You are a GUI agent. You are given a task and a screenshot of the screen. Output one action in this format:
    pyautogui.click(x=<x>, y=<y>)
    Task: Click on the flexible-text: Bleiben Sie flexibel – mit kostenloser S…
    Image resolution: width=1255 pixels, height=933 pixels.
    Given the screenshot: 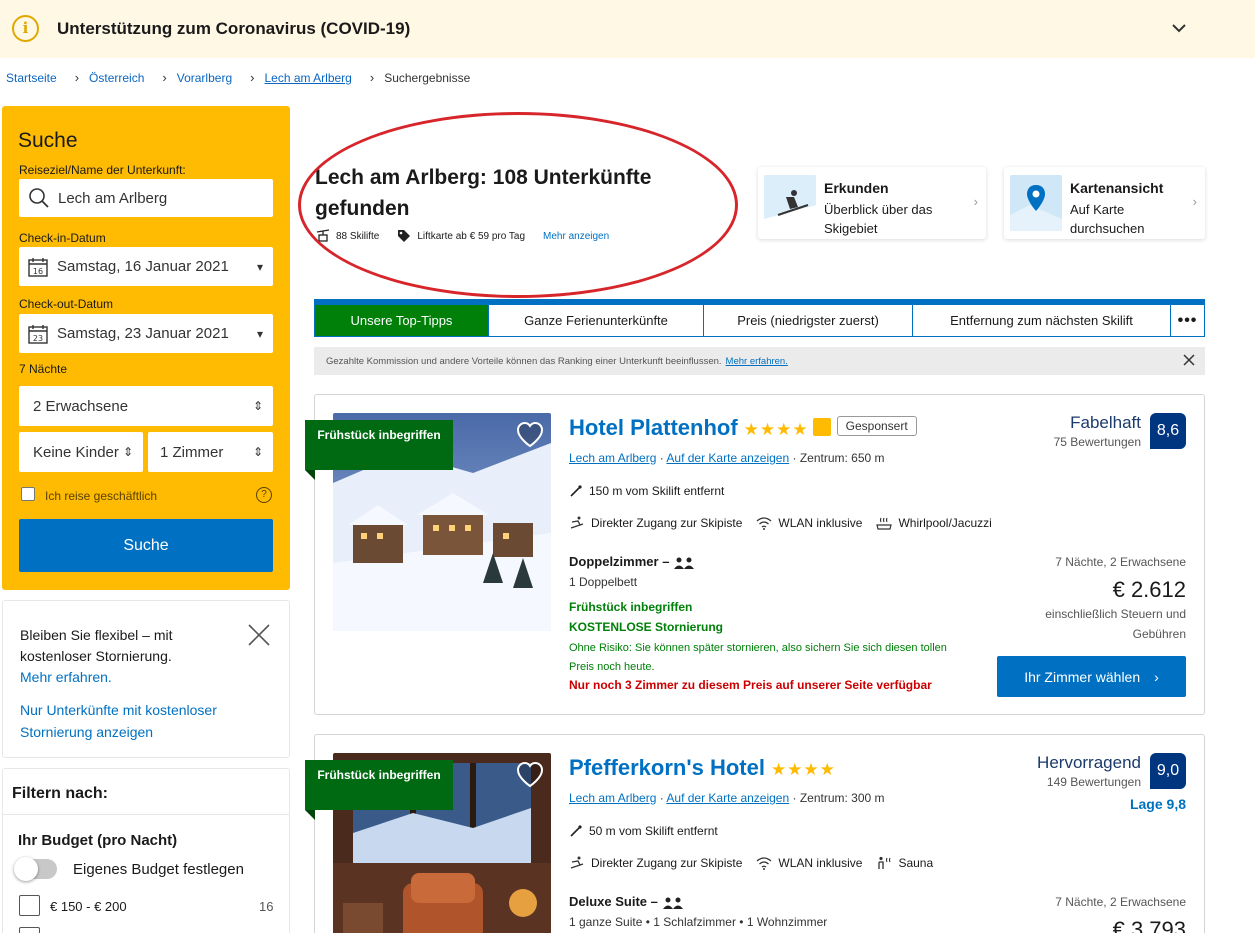 What is the action you would take?
    pyautogui.click(x=120, y=656)
    